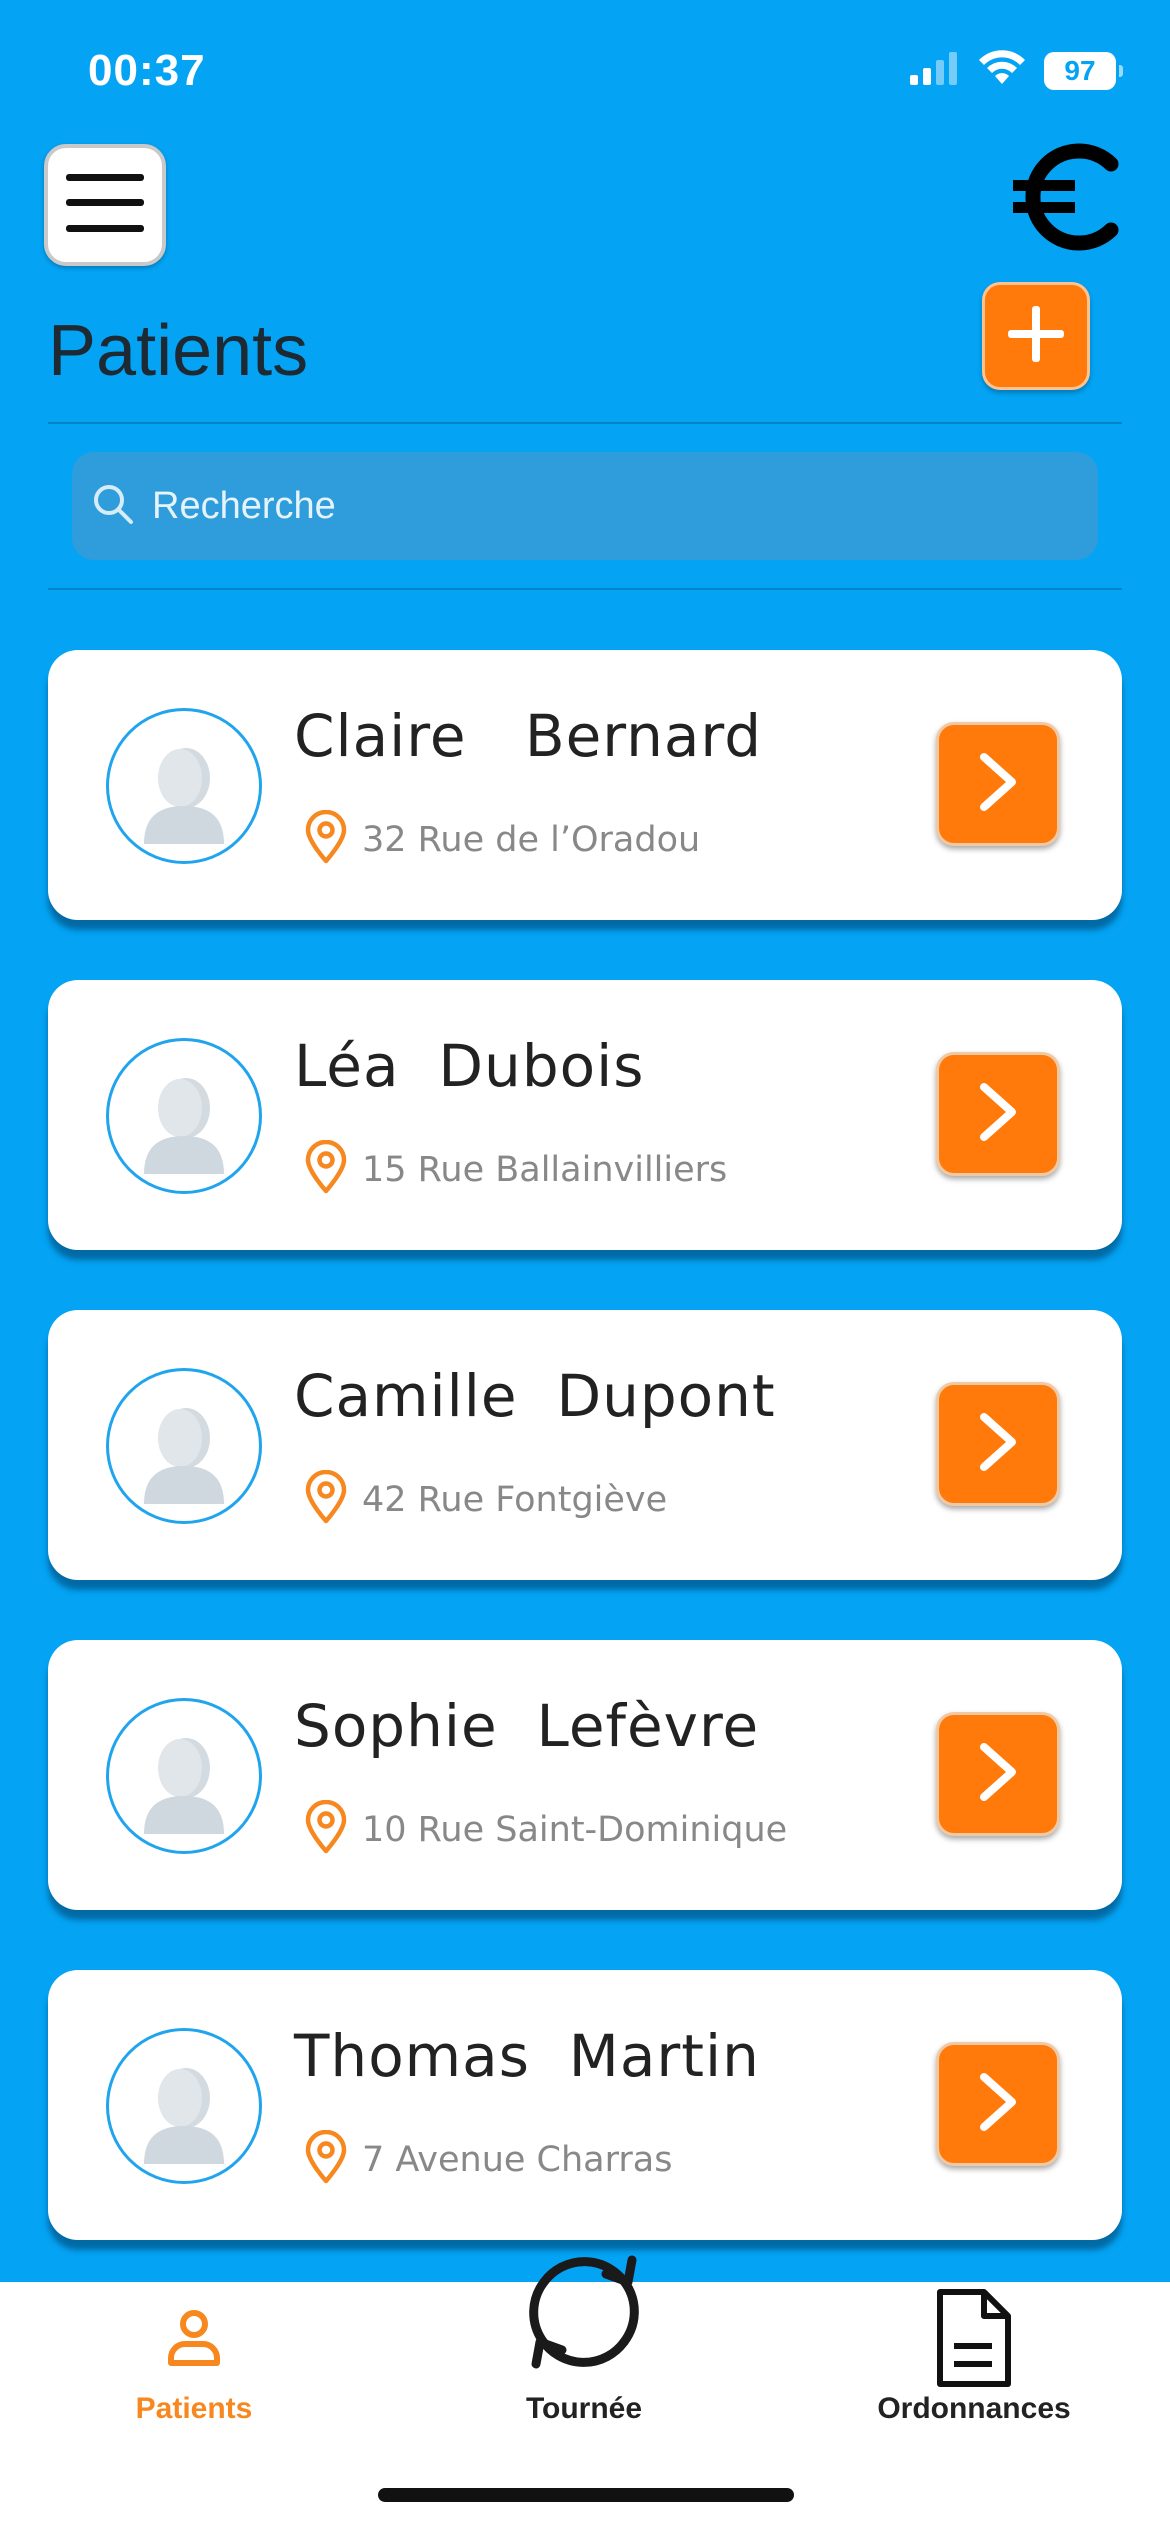 The width and height of the screenshot is (1170, 2532). Describe the element at coordinates (528, 736) in the screenshot. I see `patient-name: Claire Bernard` at that location.